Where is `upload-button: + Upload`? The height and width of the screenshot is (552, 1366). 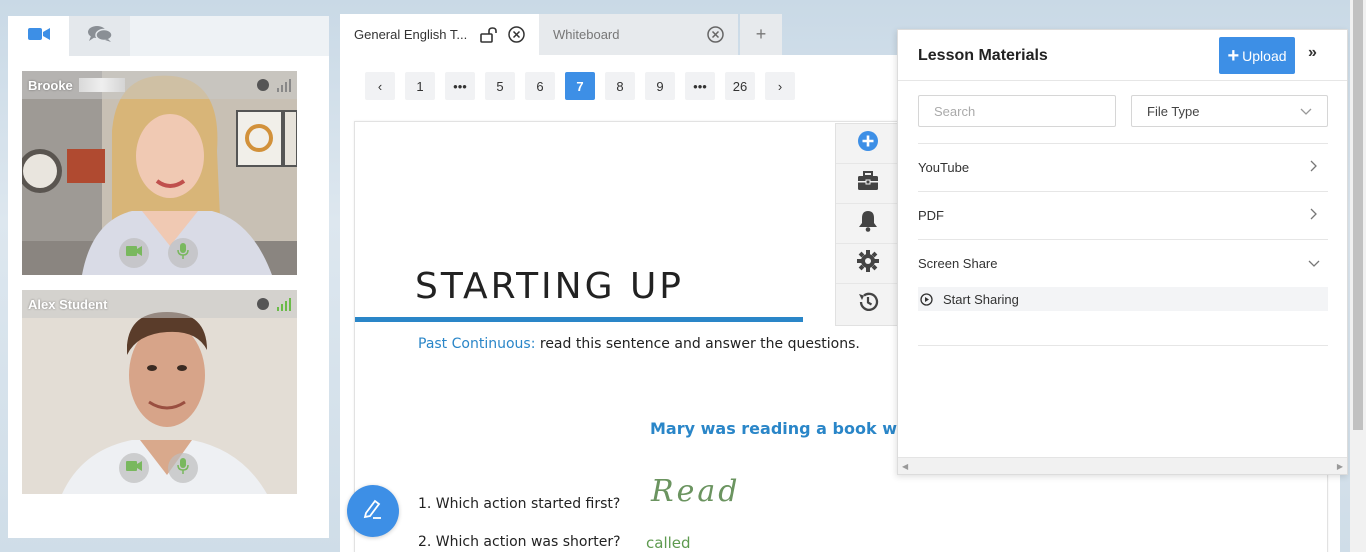
upload-button: + Upload is located at coordinates (1257, 55).